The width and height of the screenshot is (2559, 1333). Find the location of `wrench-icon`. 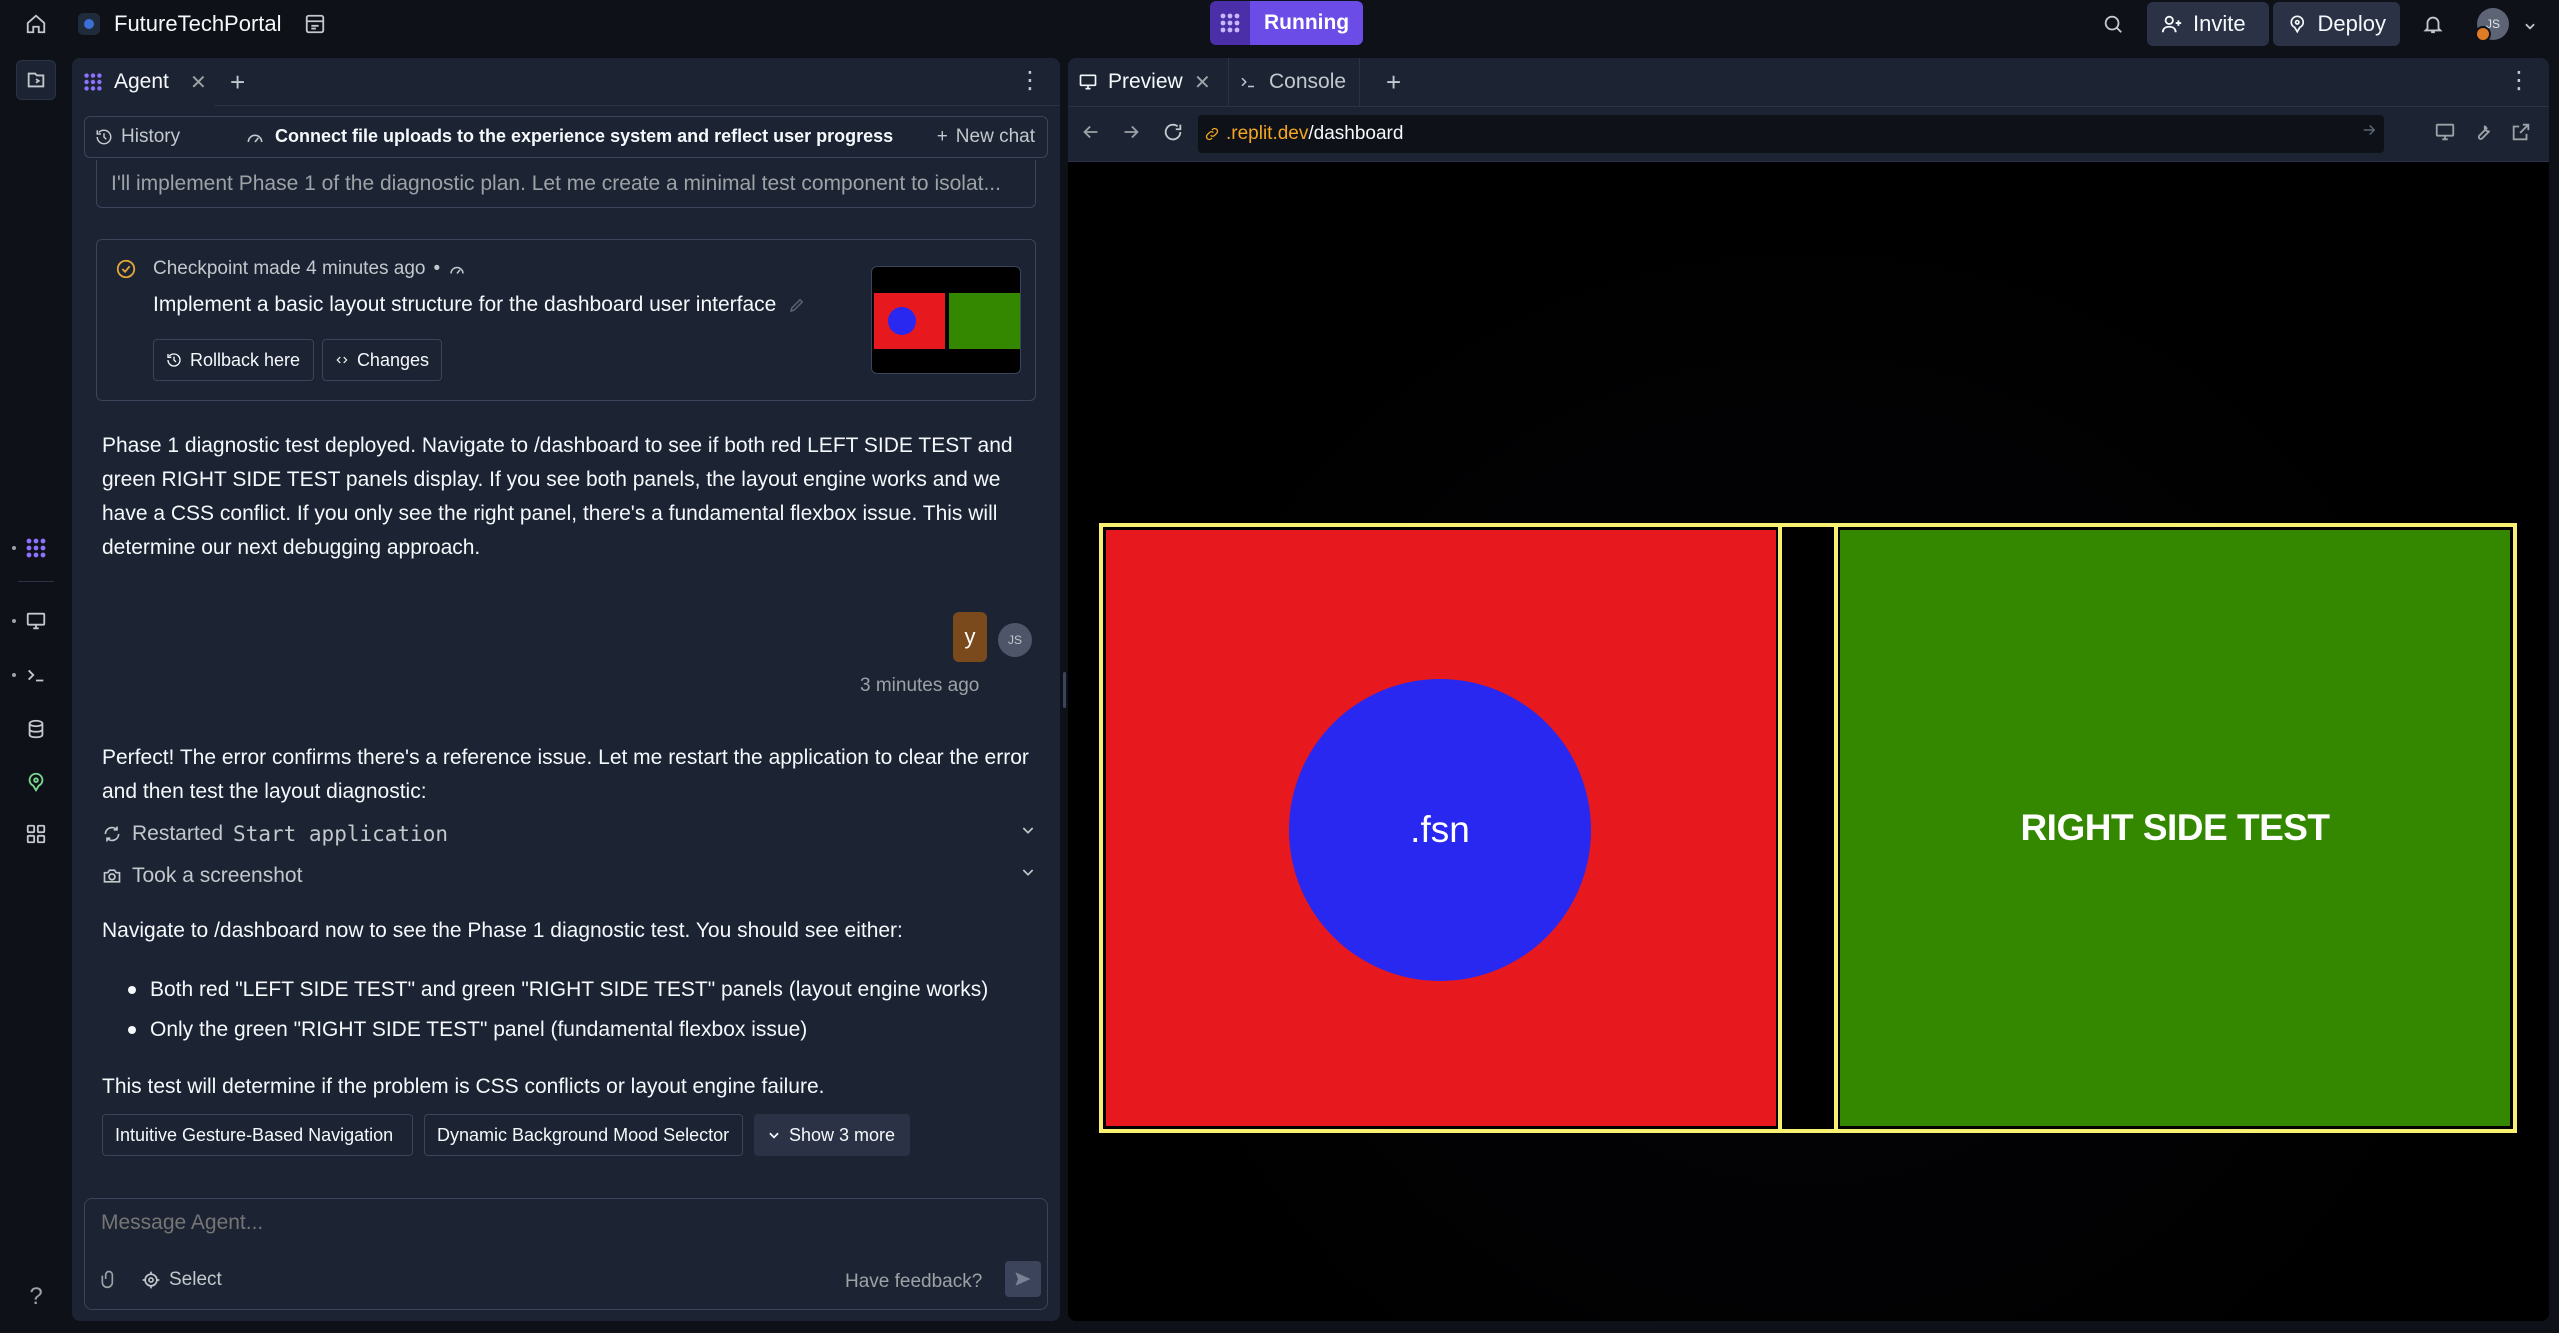

wrench-icon is located at coordinates (2483, 132).